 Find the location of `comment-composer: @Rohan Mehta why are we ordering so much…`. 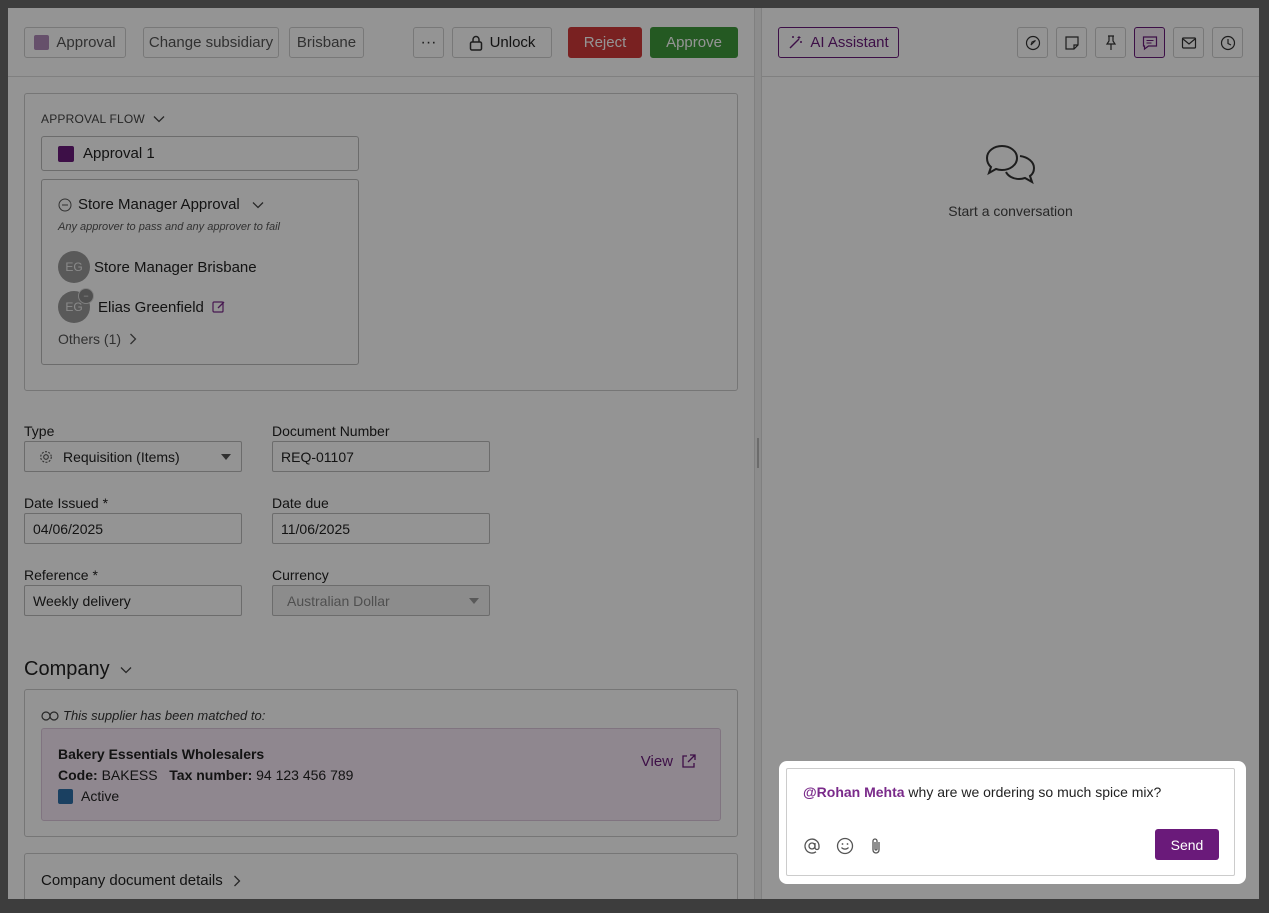

comment-composer: @Rohan Mehta why are we ordering so much… is located at coordinates (1010, 822).